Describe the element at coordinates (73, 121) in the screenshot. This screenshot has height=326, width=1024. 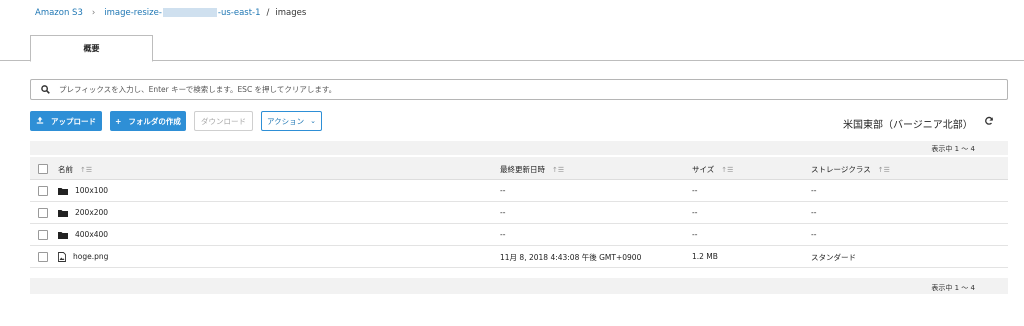
I see `upload-label: アップロード` at that location.